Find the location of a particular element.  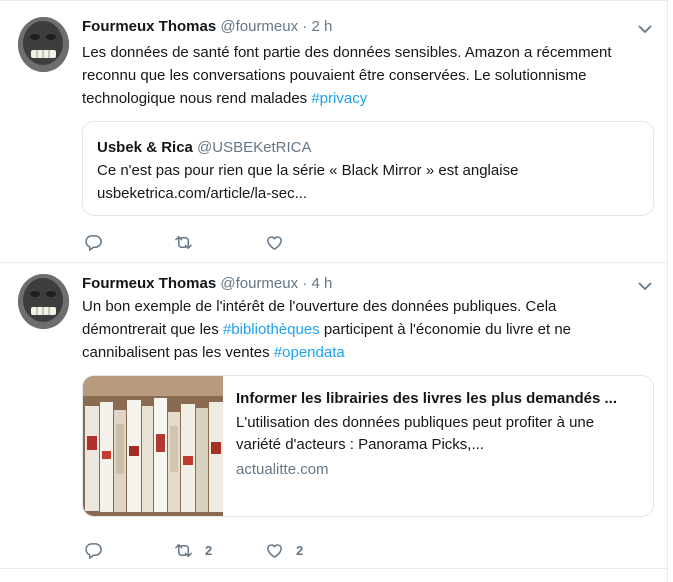

like-count: 2 is located at coordinates (300, 550).